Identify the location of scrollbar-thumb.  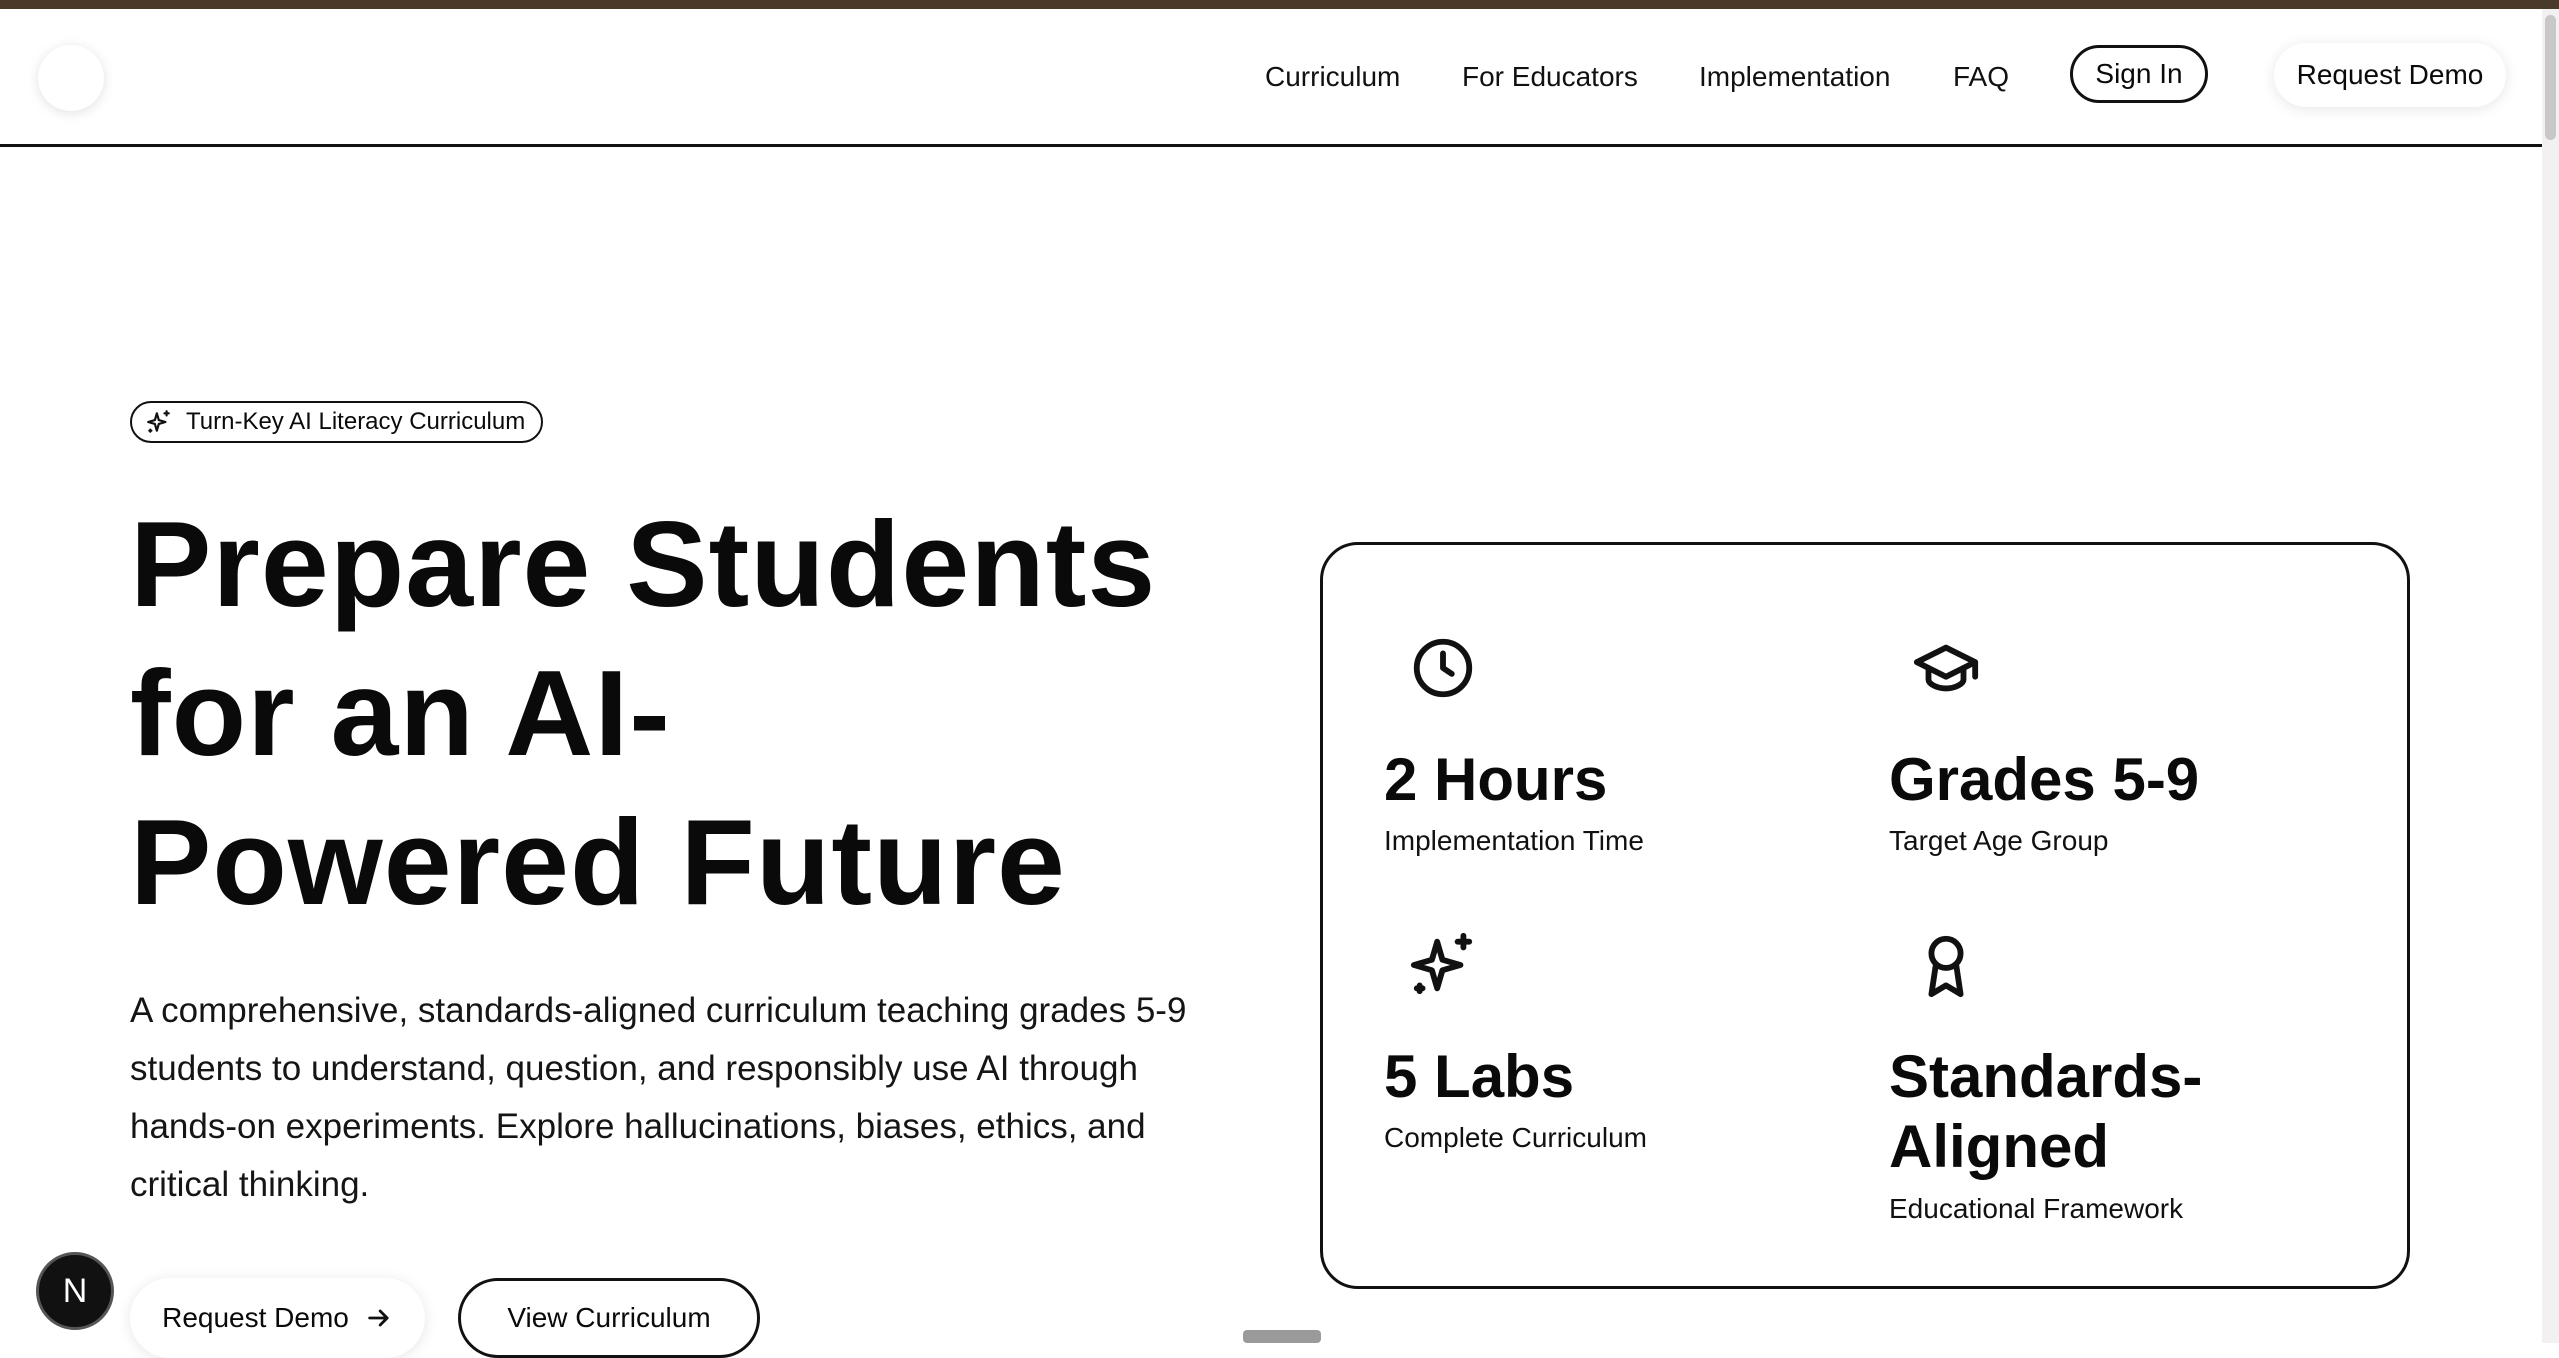
(2550, 77).